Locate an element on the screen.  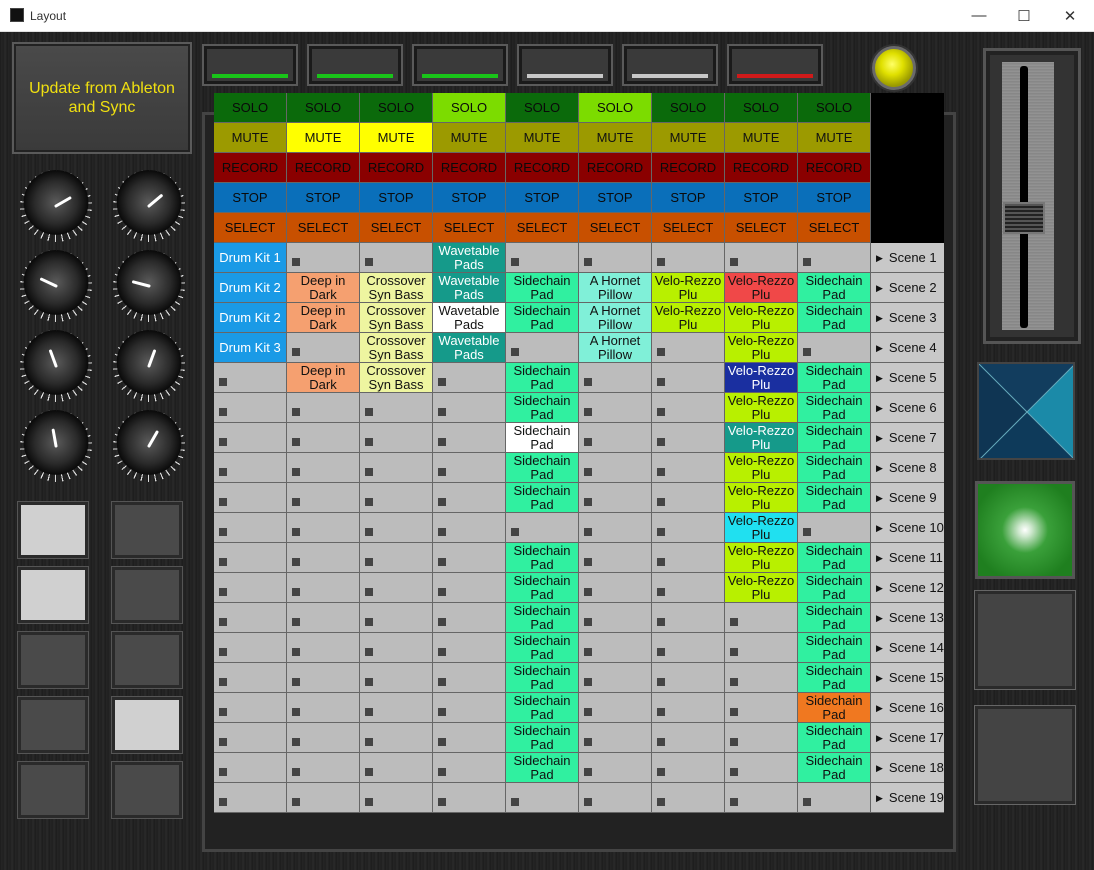
solo-button-3: SOLO is located at coordinates (396, 108).